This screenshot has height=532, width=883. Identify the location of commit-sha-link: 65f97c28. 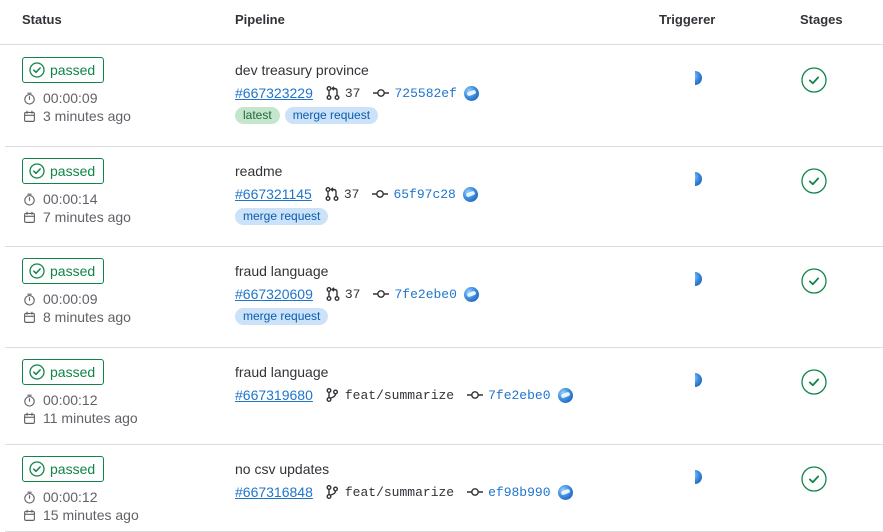
(424, 194).